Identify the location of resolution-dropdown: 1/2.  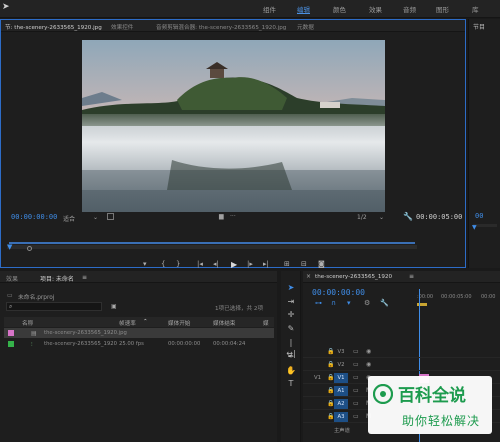
(362, 217).